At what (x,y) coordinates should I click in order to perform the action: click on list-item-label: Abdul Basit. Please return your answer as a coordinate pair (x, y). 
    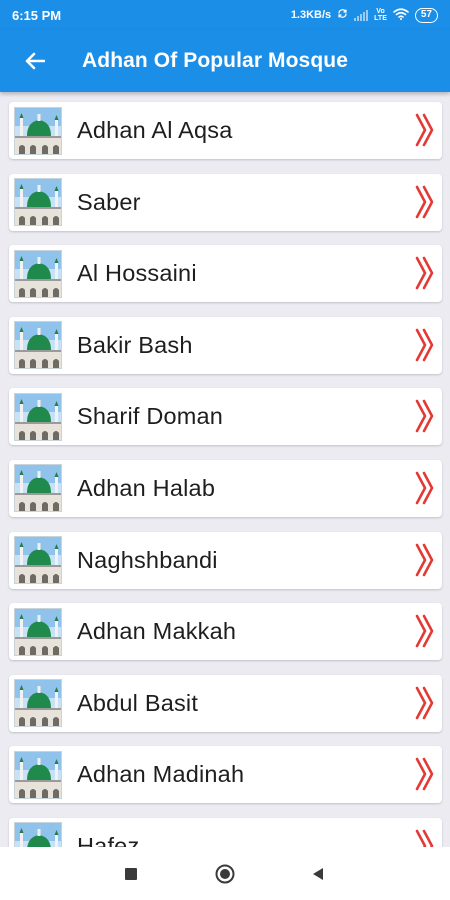
    Looking at the image, I should click on (138, 702).